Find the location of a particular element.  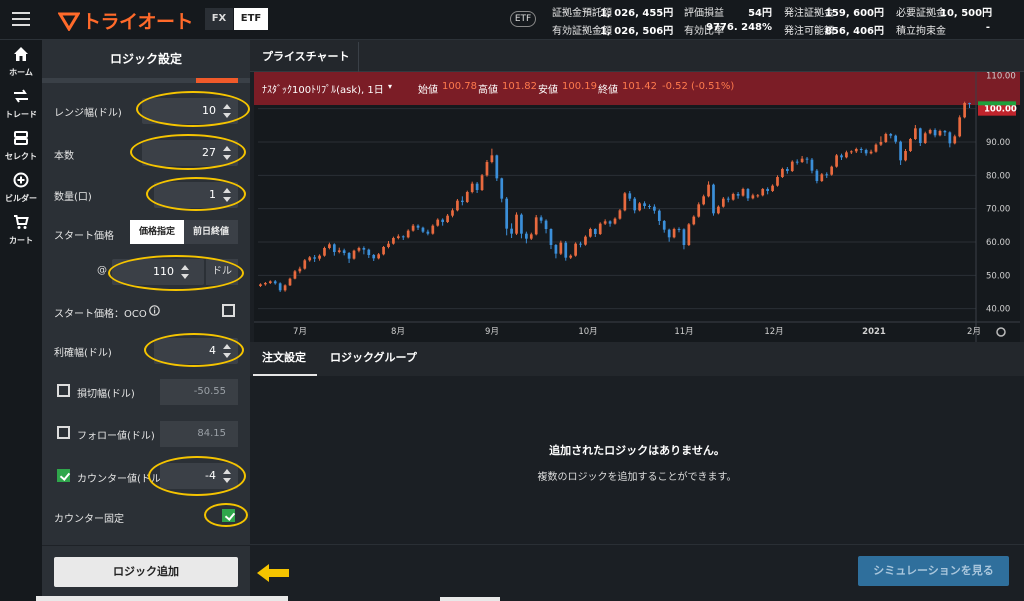

prev-close-toggle: 前日終値 is located at coordinates (211, 232).